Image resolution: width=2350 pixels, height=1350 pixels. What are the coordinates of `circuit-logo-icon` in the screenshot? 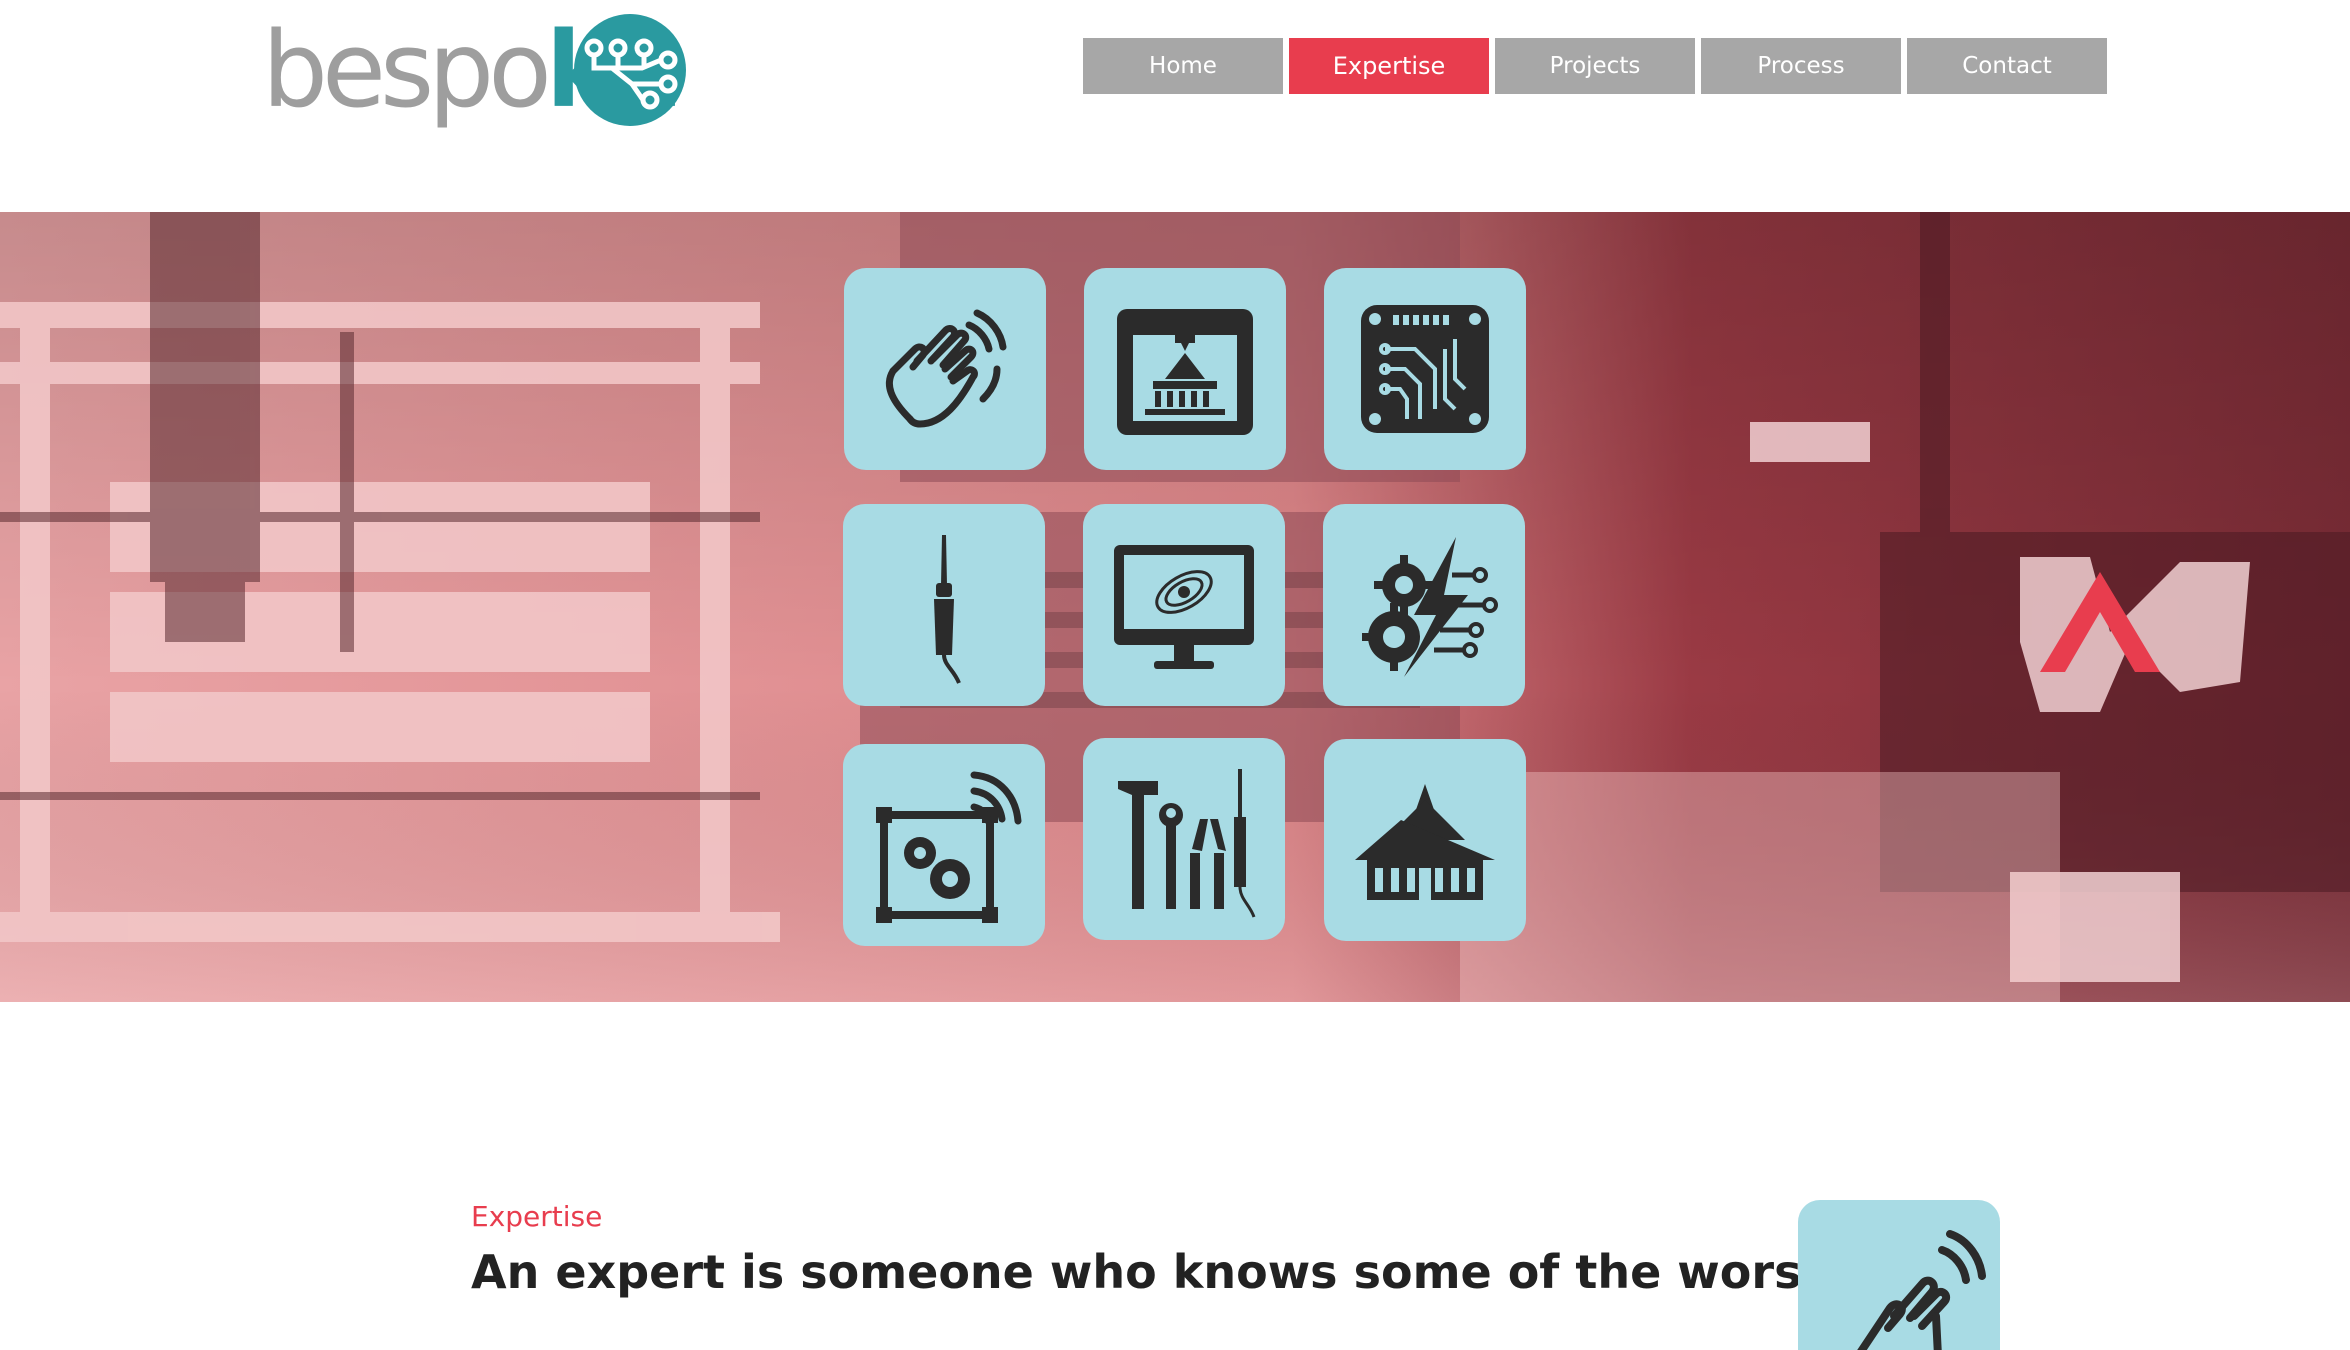 It's located at (630, 70).